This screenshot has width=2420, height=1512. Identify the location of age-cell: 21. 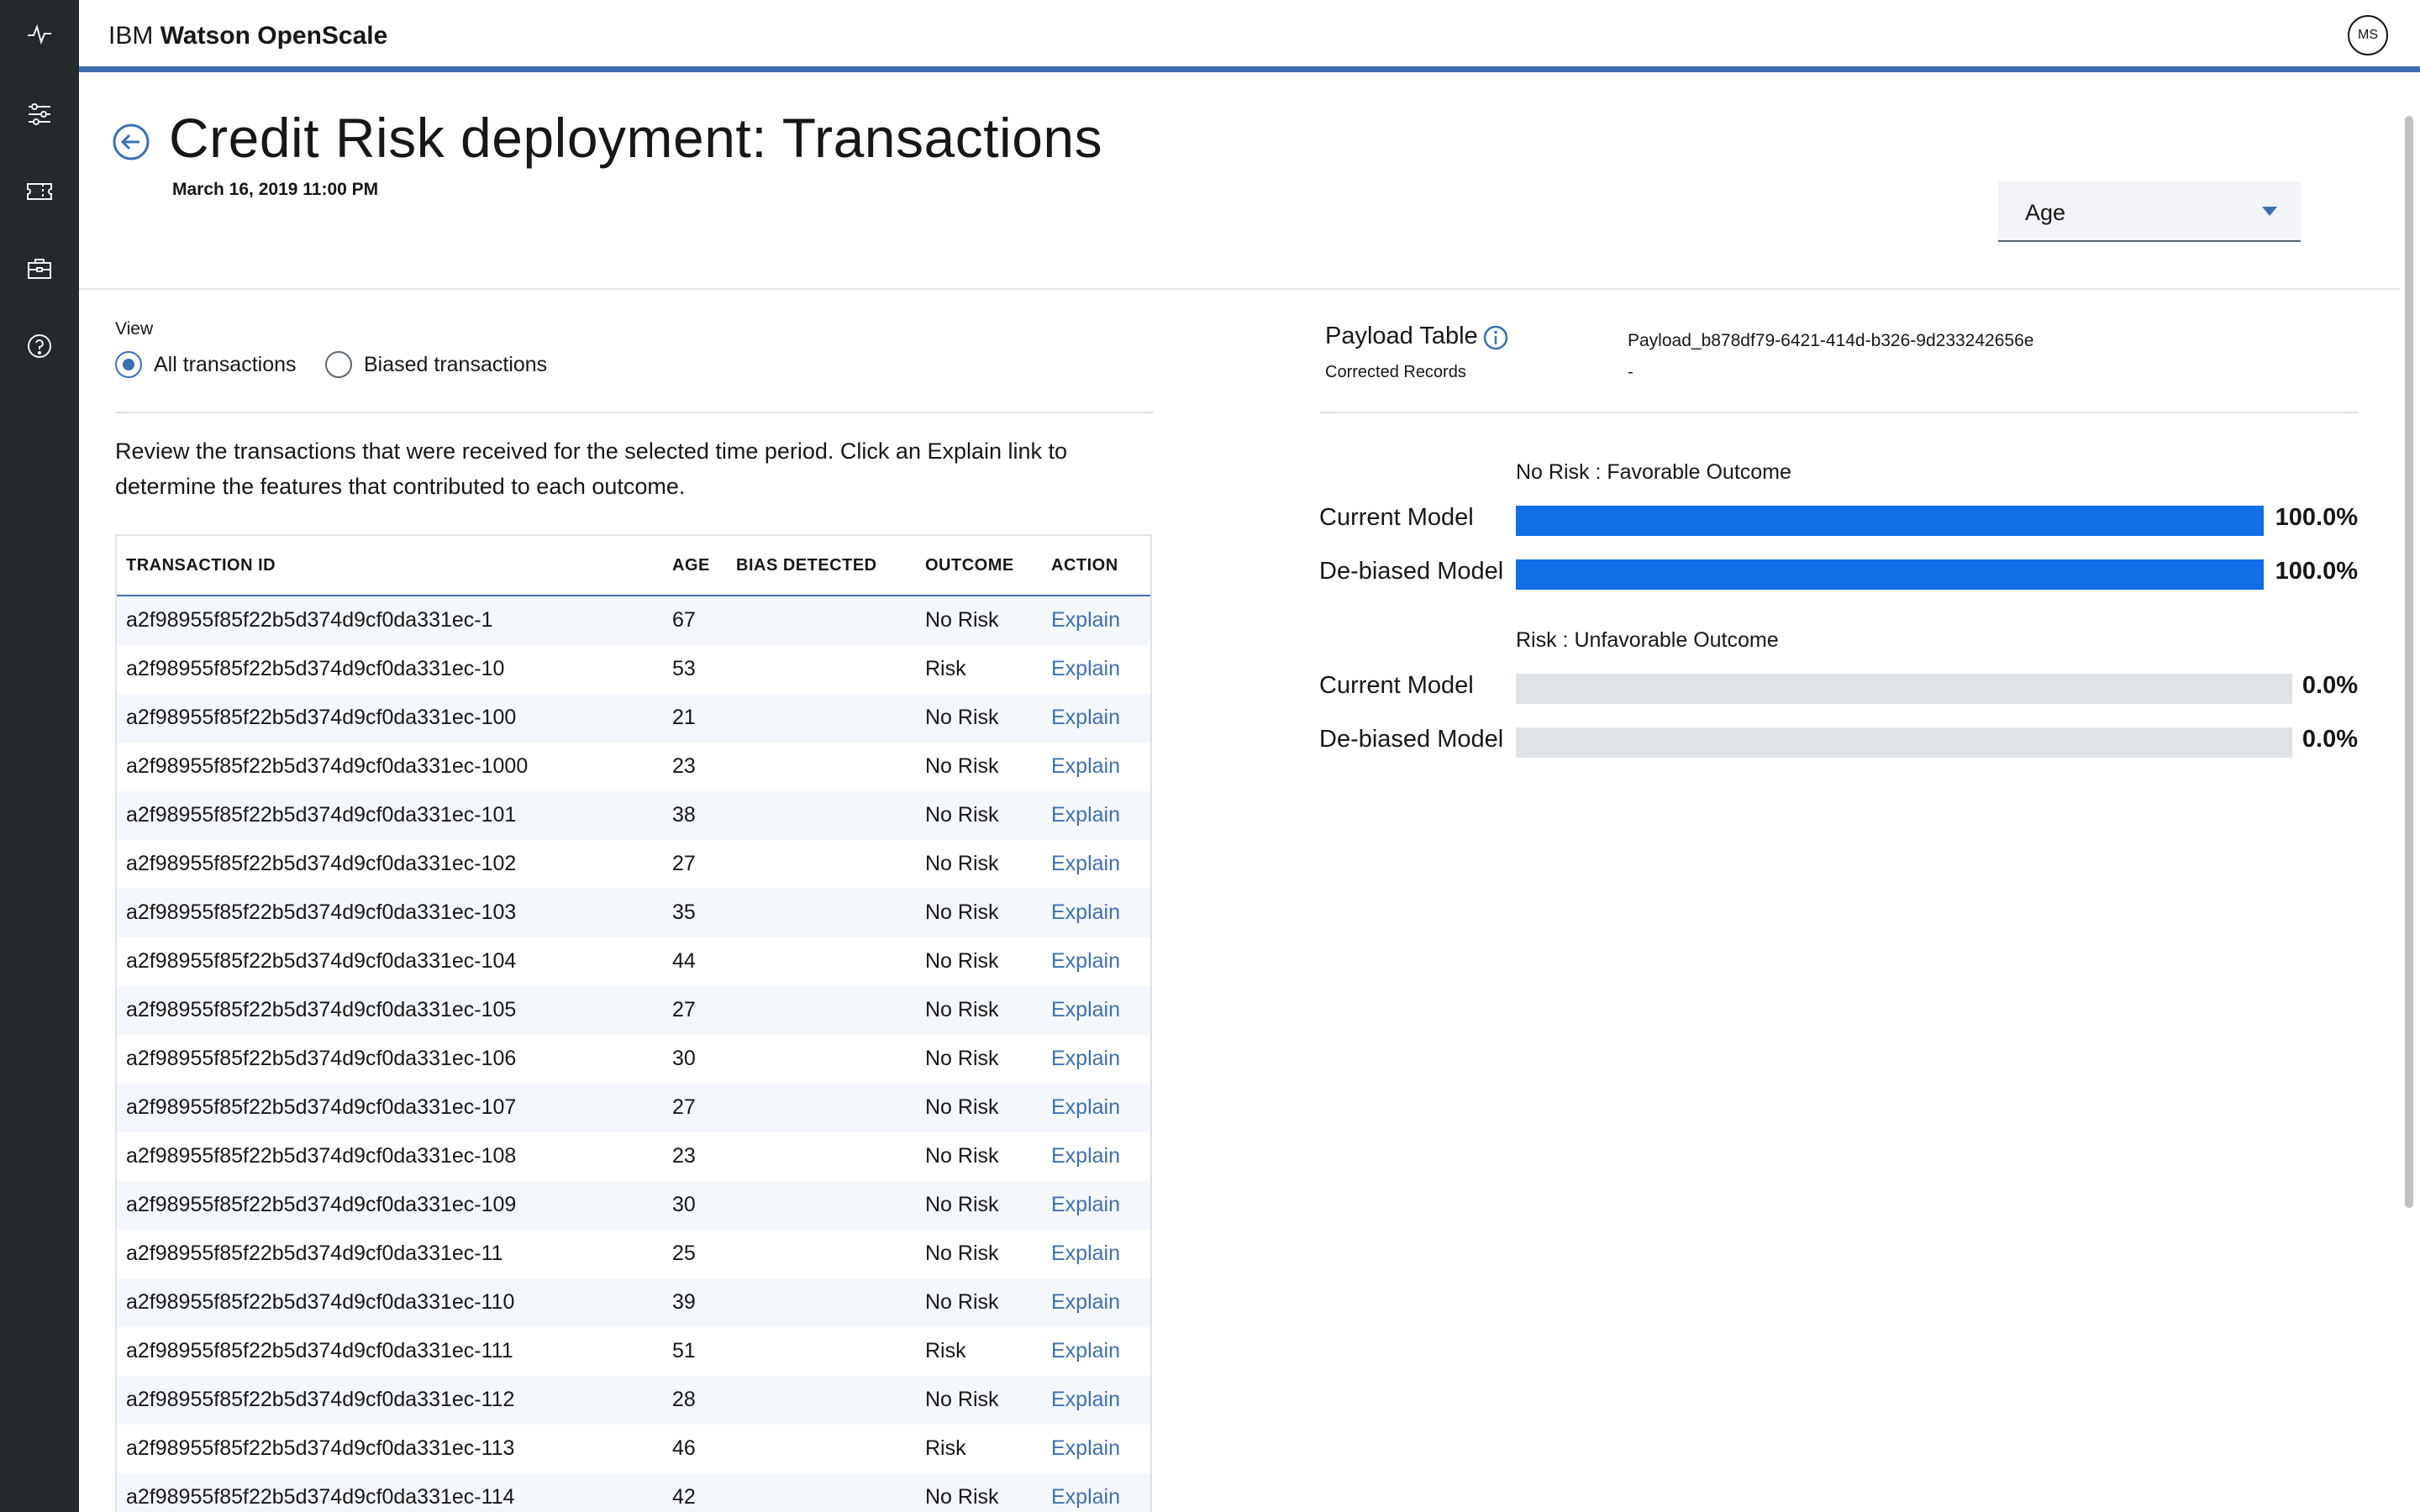
(684, 717).